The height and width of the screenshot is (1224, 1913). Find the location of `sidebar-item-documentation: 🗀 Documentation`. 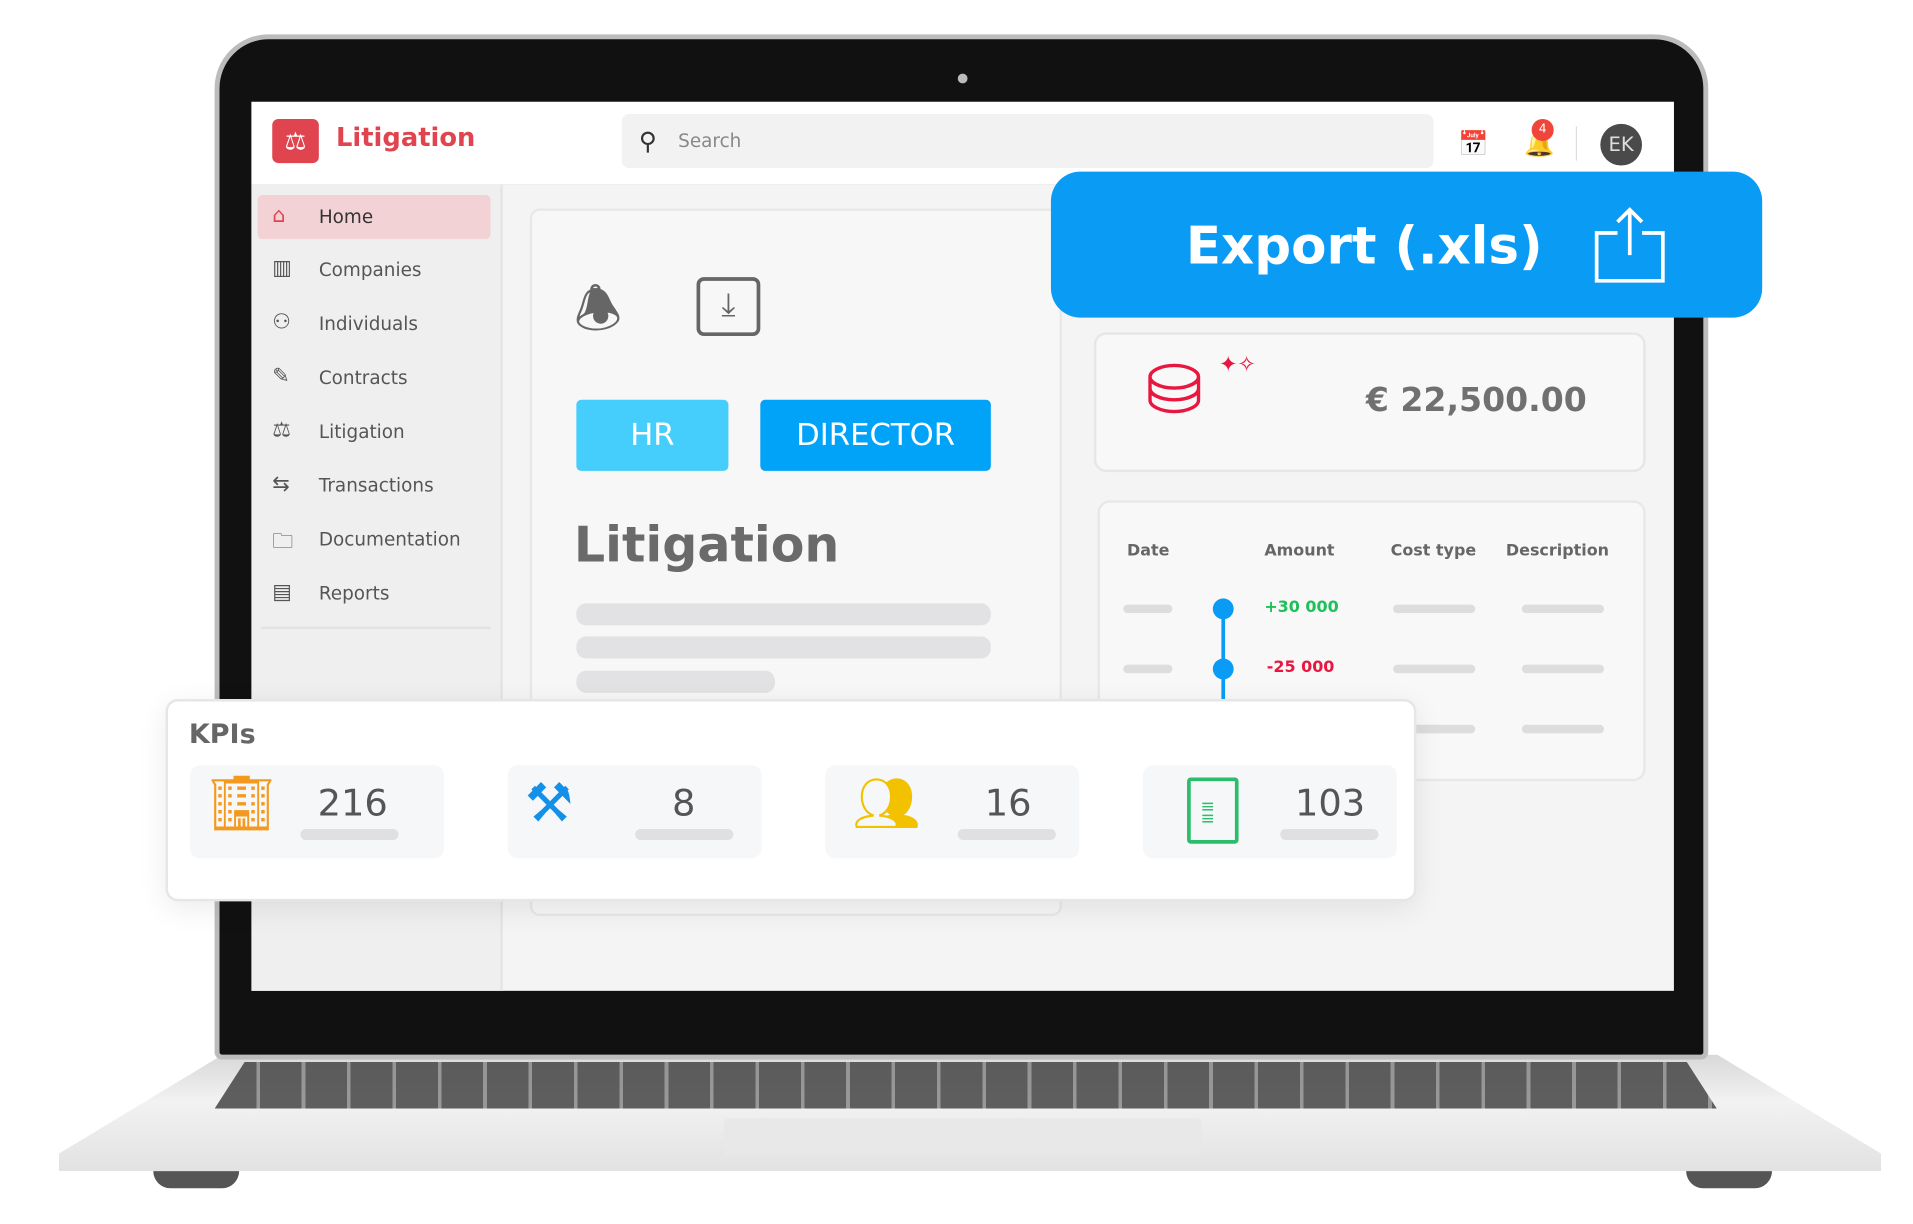

sidebar-item-documentation: 🗀 Documentation is located at coordinates (374, 539).